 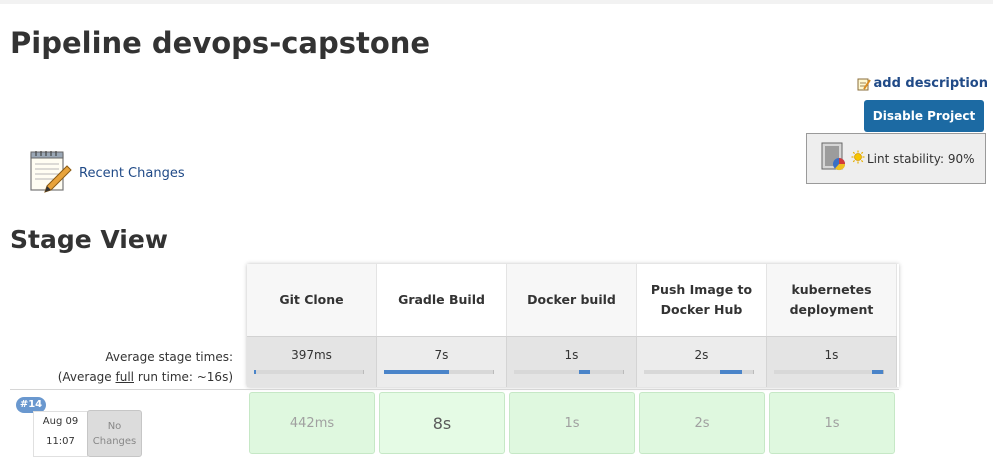 I want to click on stage-header-gradle-build: Gradle Build, so click(x=442, y=300).